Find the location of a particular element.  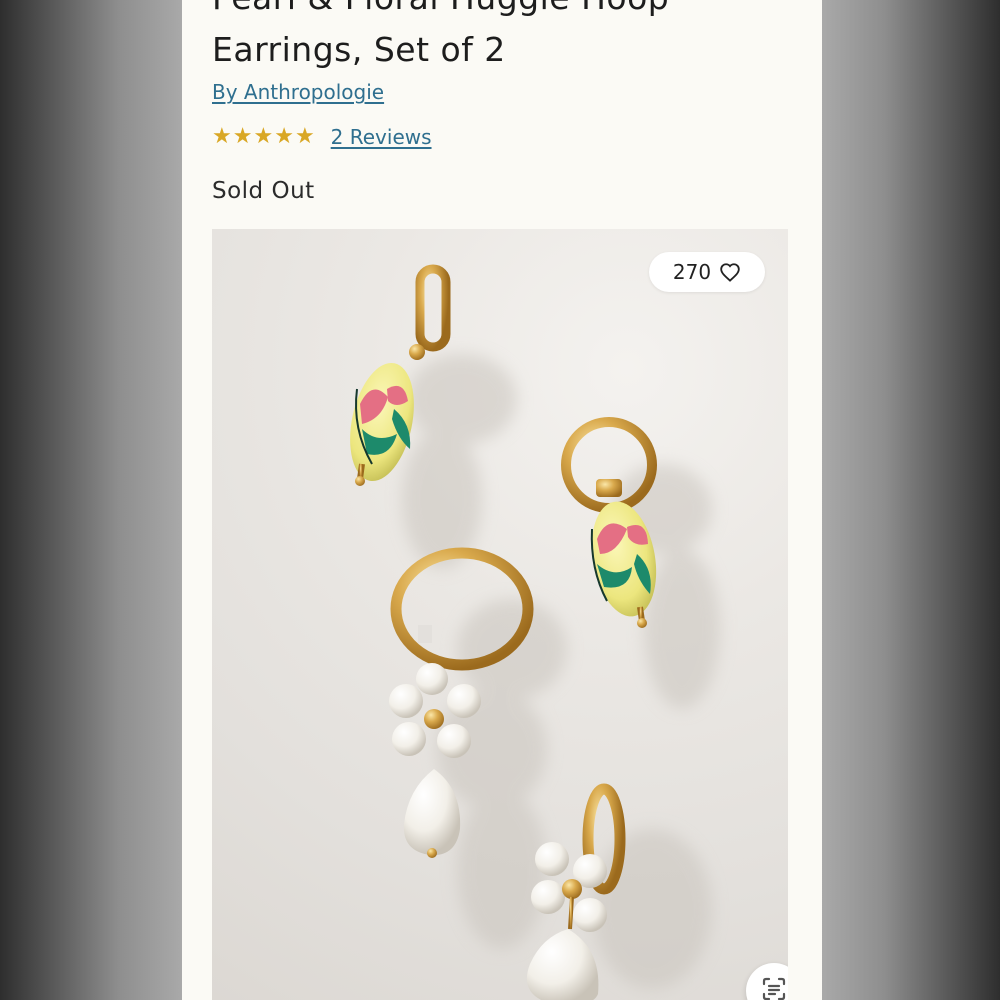

favorite-button: 270 is located at coordinates (707, 272).